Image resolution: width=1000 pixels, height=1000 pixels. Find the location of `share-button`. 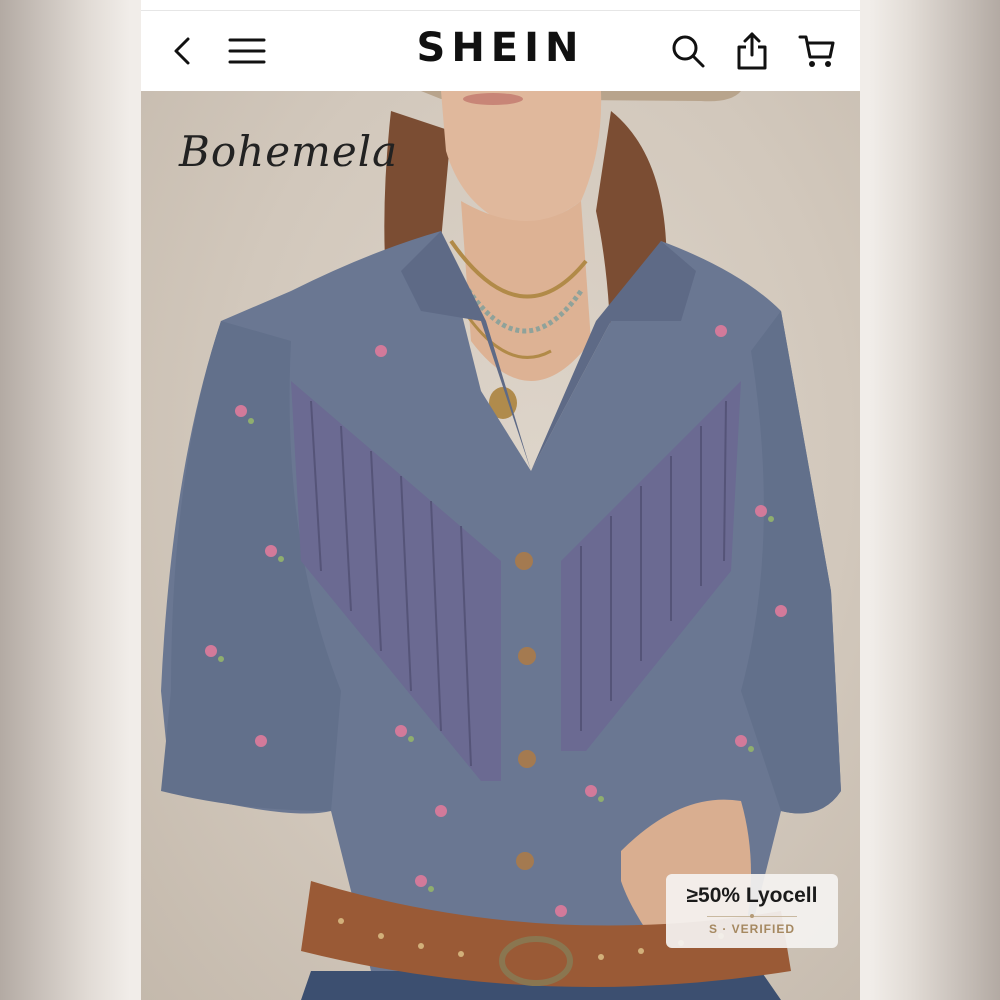

share-button is located at coordinates (752, 51).